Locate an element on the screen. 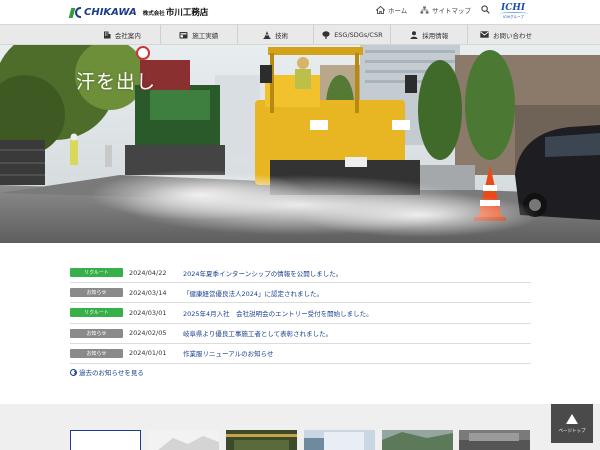  home-icon is located at coordinates (380, 10).